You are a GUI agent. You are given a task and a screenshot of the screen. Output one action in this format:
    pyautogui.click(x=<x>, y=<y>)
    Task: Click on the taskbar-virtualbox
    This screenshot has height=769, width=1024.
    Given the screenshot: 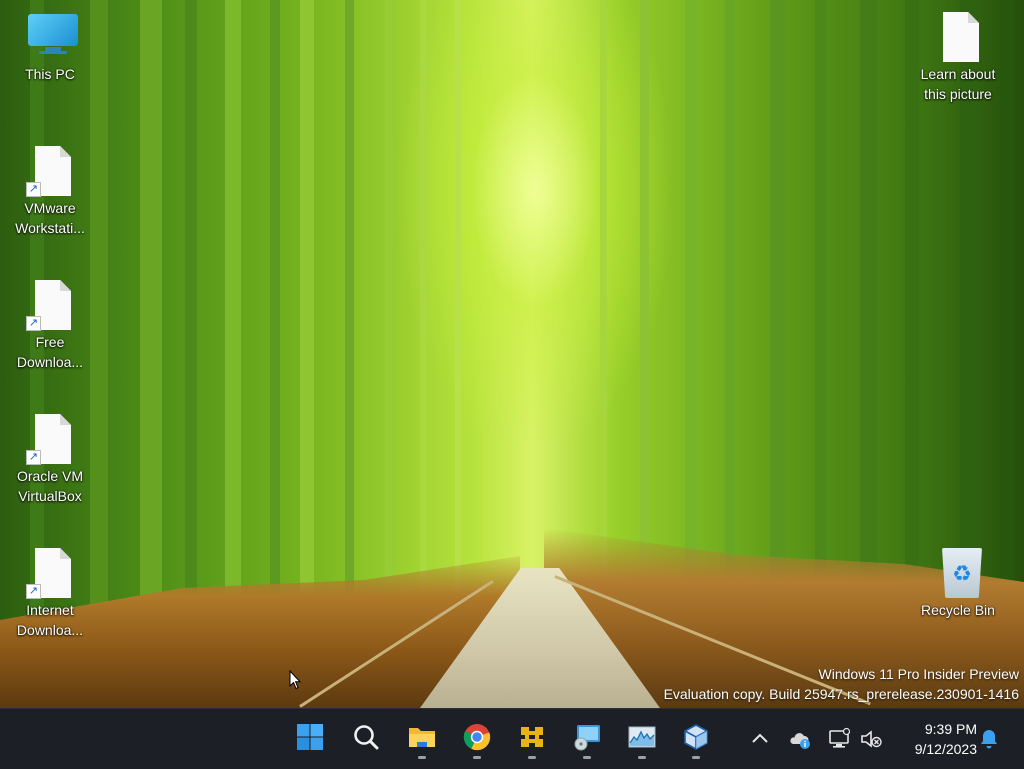 What is the action you would take?
    pyautogui.click(x=696, y=738)
    